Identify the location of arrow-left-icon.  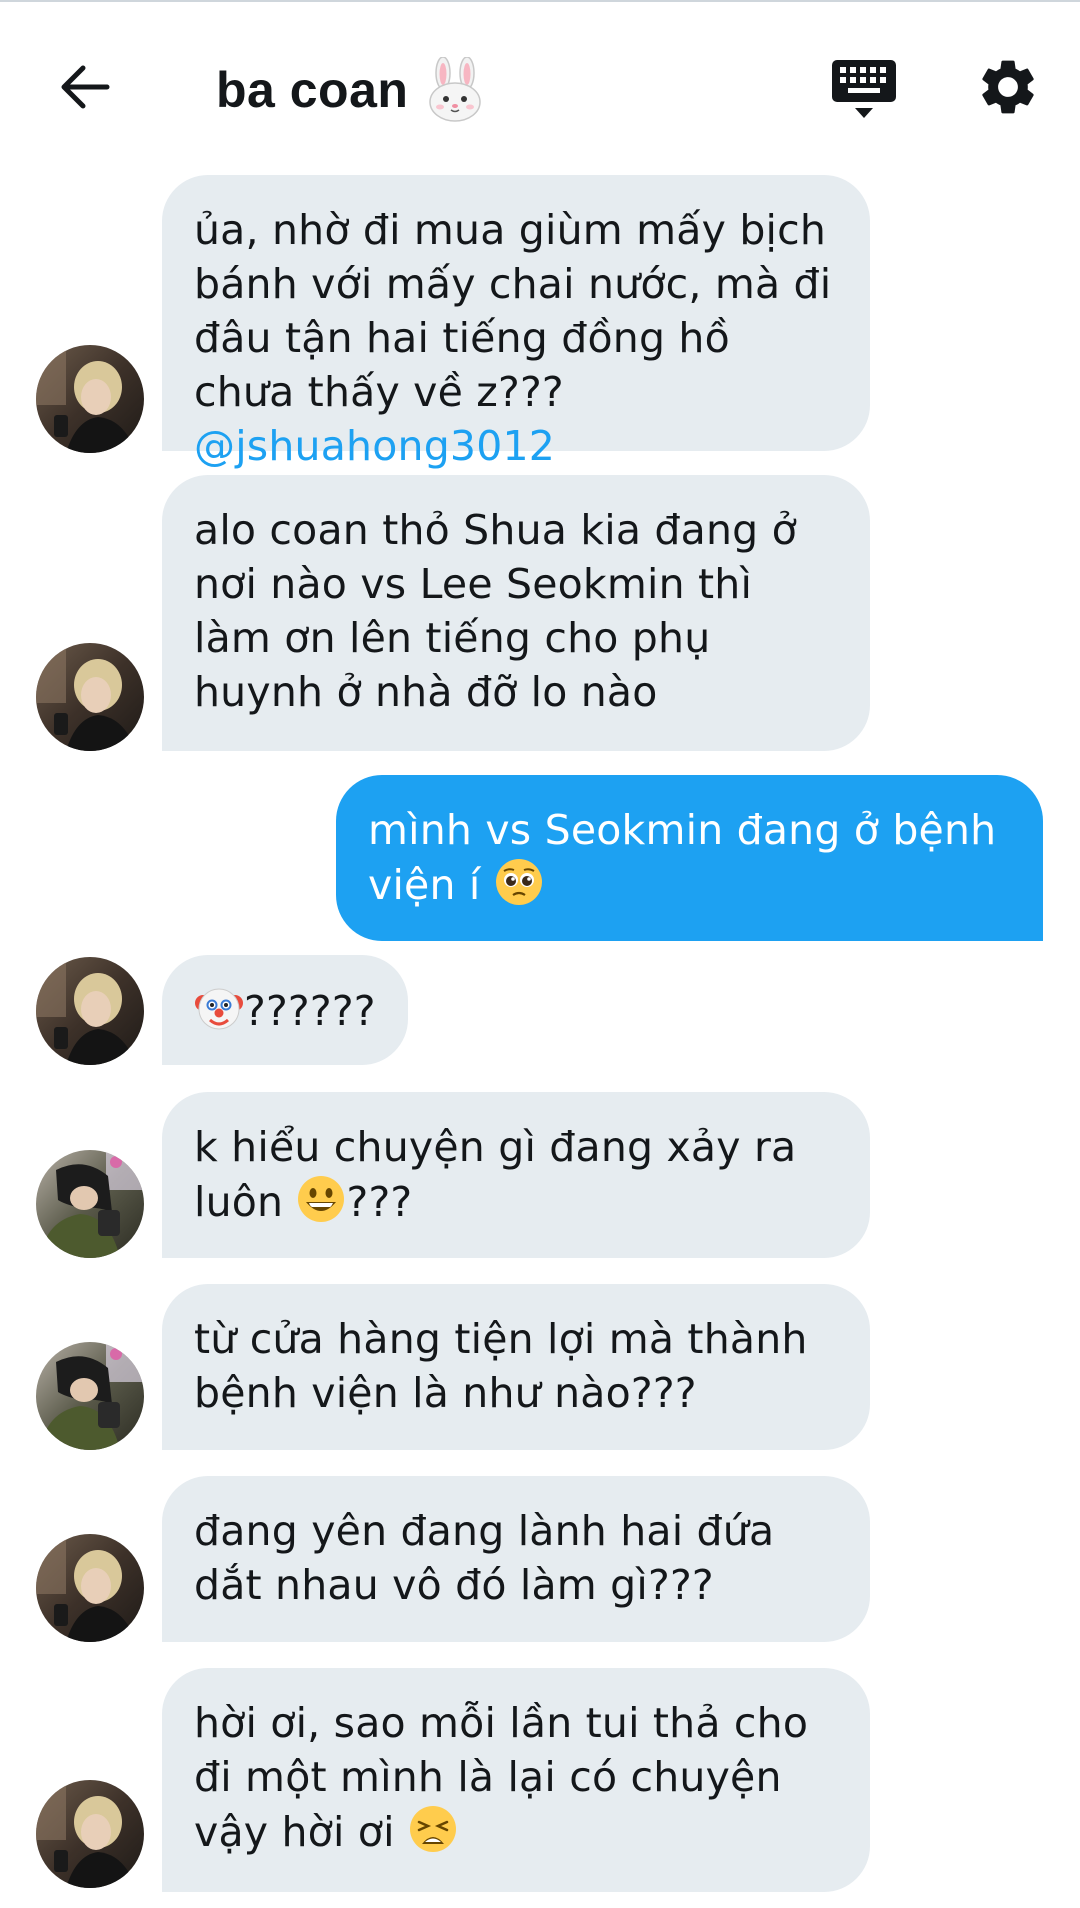
(85, 87).